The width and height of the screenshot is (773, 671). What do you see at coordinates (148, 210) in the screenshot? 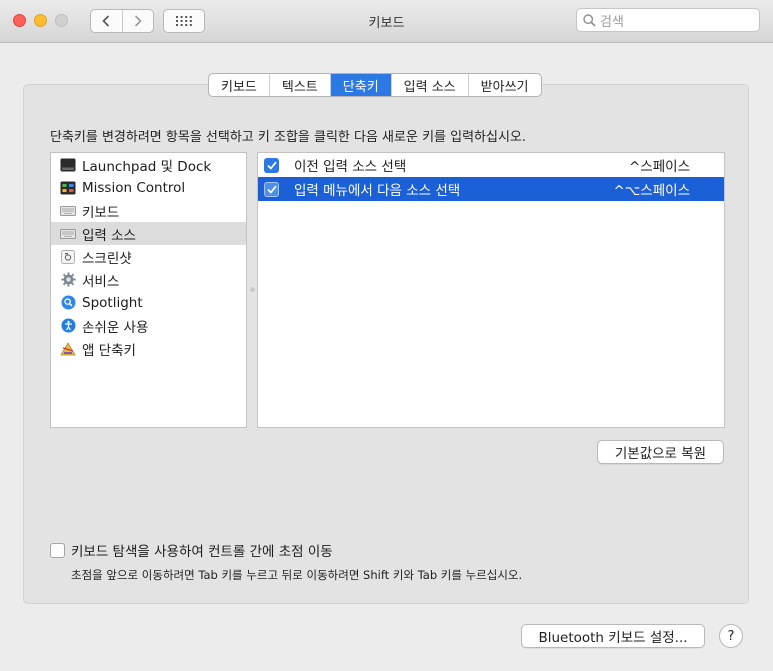
I see `category-item-keyboard: 키보드` at bounding box center [148, 210].